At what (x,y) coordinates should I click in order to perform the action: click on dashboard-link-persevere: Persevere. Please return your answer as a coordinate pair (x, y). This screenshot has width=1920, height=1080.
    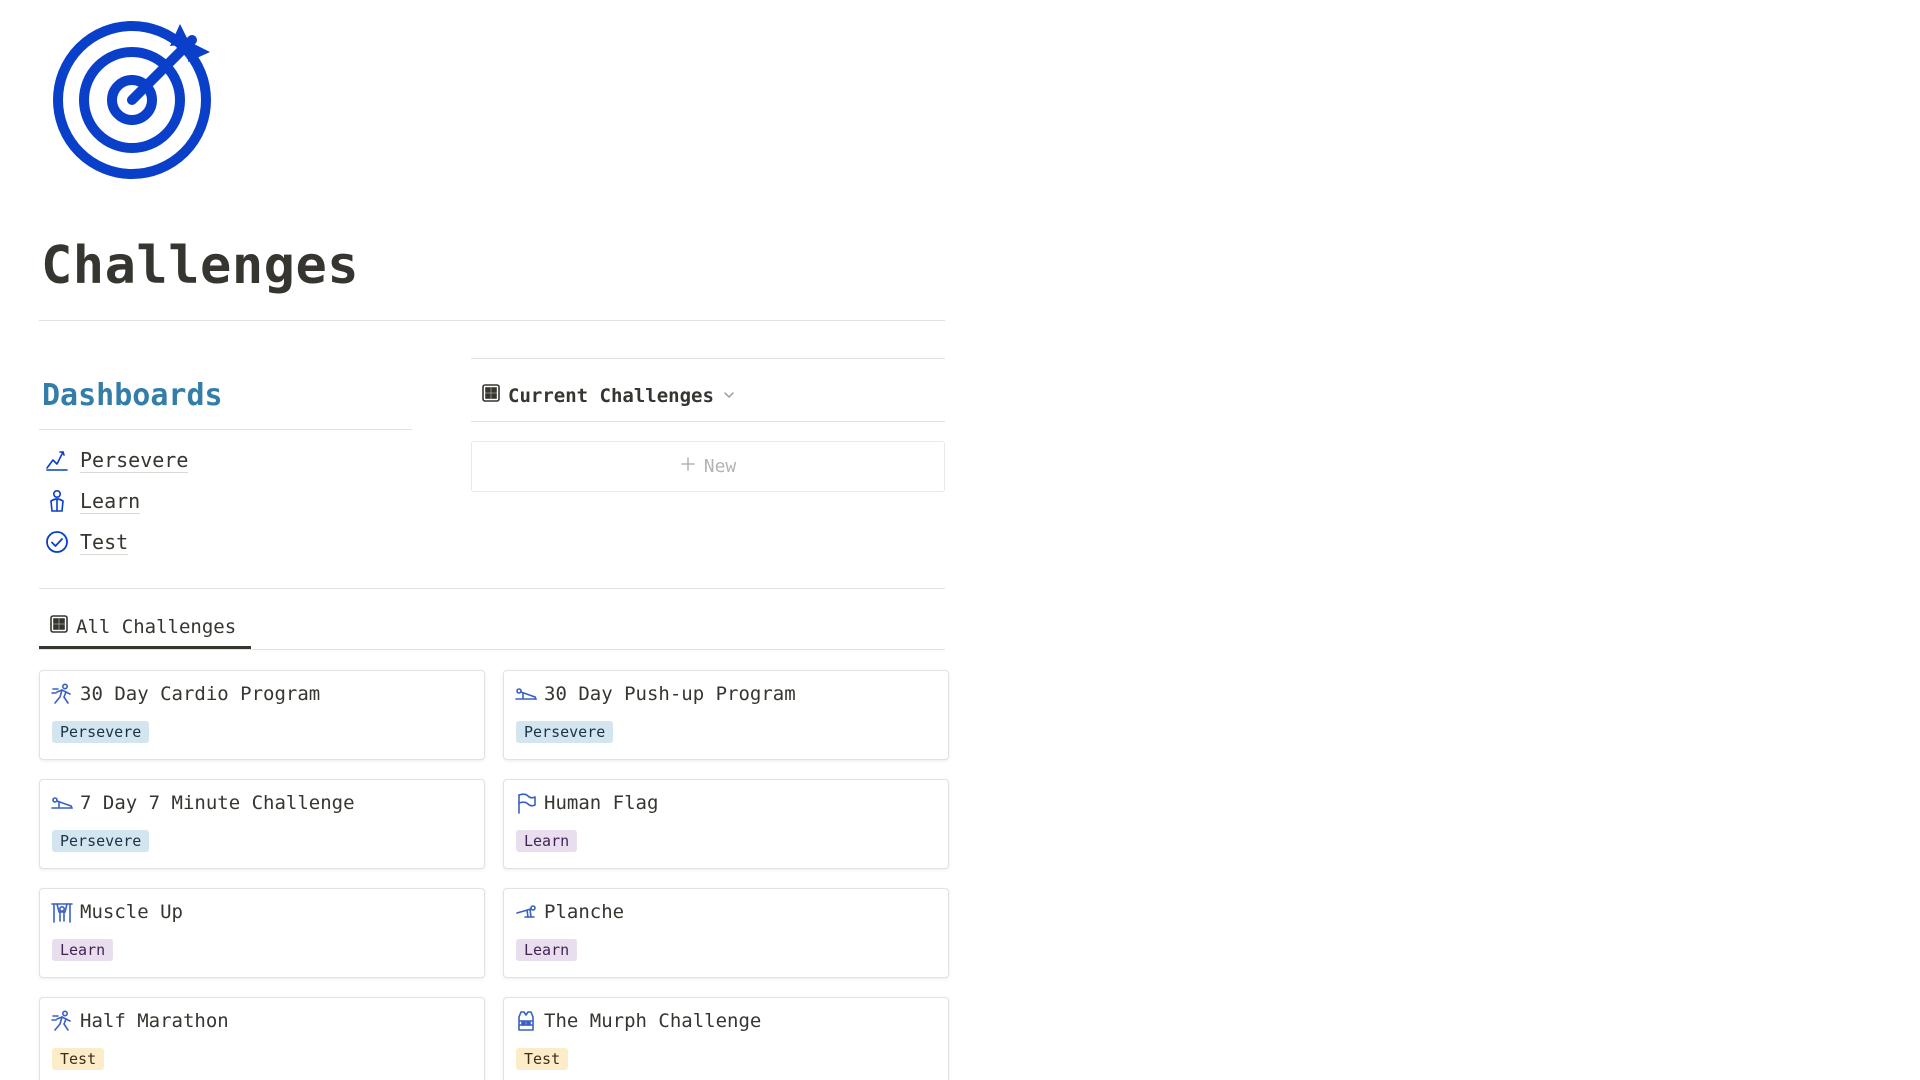
    Looking at the image, I should click on (116, 460).